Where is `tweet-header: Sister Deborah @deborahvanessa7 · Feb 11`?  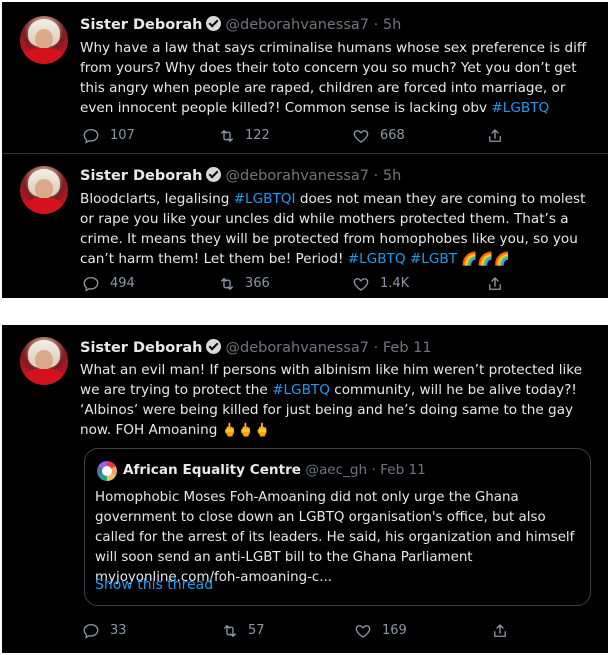
tweet-header: Sister Deborah @deborahvanessa7 · Feb 11 is located at coordinates (256, 347).